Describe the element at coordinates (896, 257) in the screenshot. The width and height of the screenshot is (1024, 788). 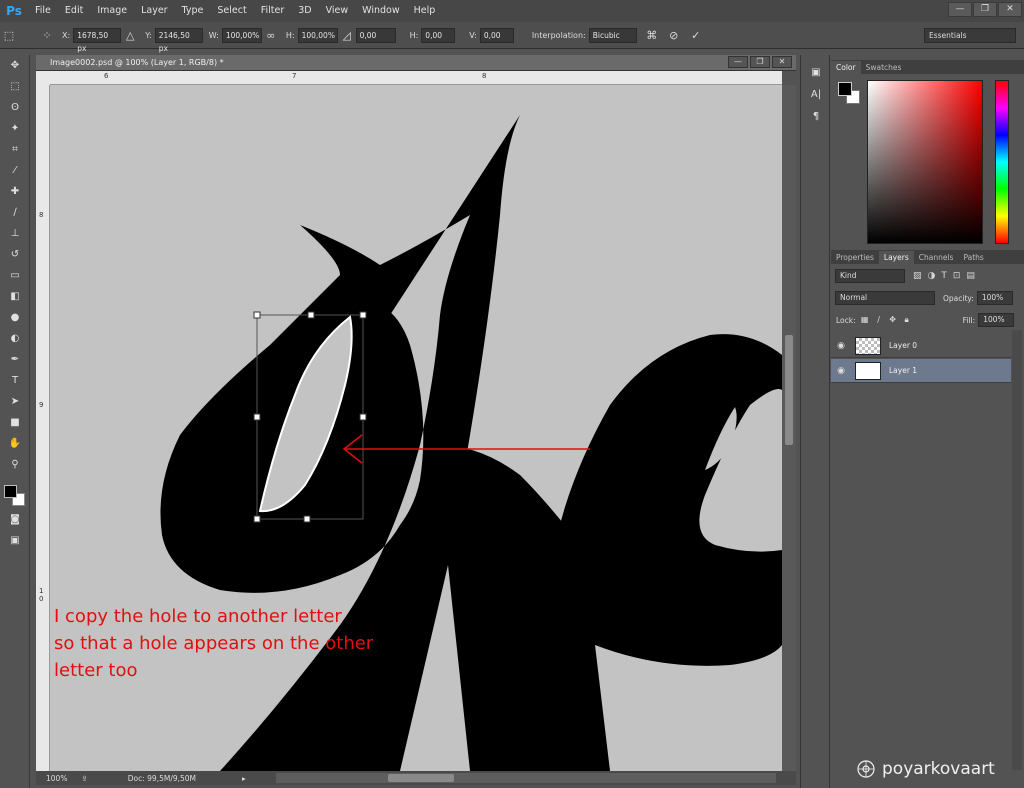
I see `tab-layers: Layers` at that location.